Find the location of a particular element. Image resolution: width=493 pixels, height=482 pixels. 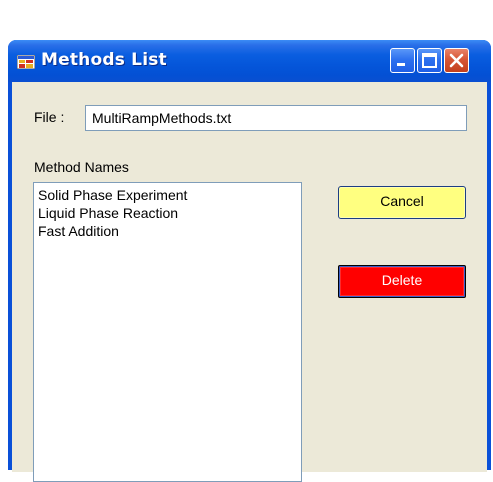

list-item: Liquid Phase Reaction is located at coordinates (169, 213).